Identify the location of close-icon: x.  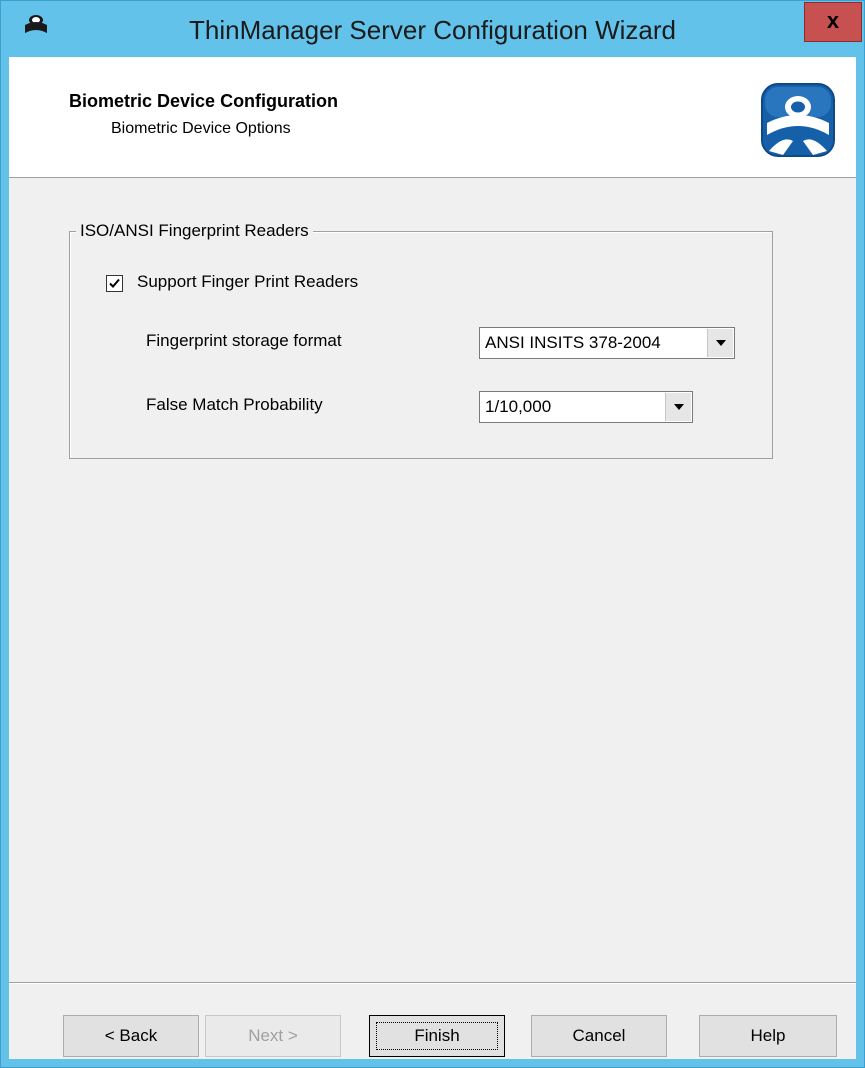
(833, 20).